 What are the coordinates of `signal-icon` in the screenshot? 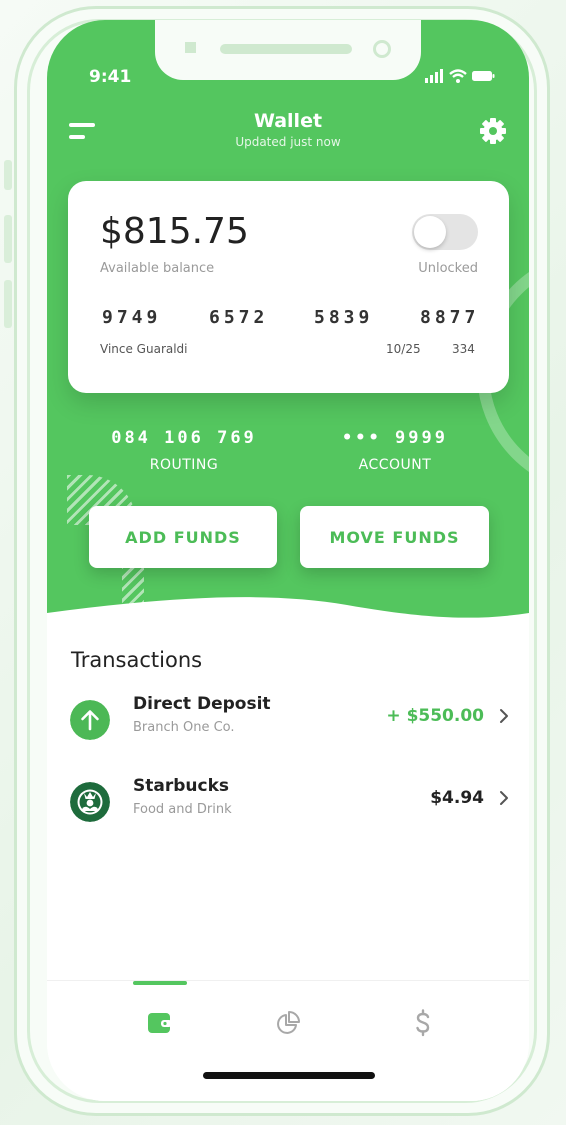 It's located at (434, 76).